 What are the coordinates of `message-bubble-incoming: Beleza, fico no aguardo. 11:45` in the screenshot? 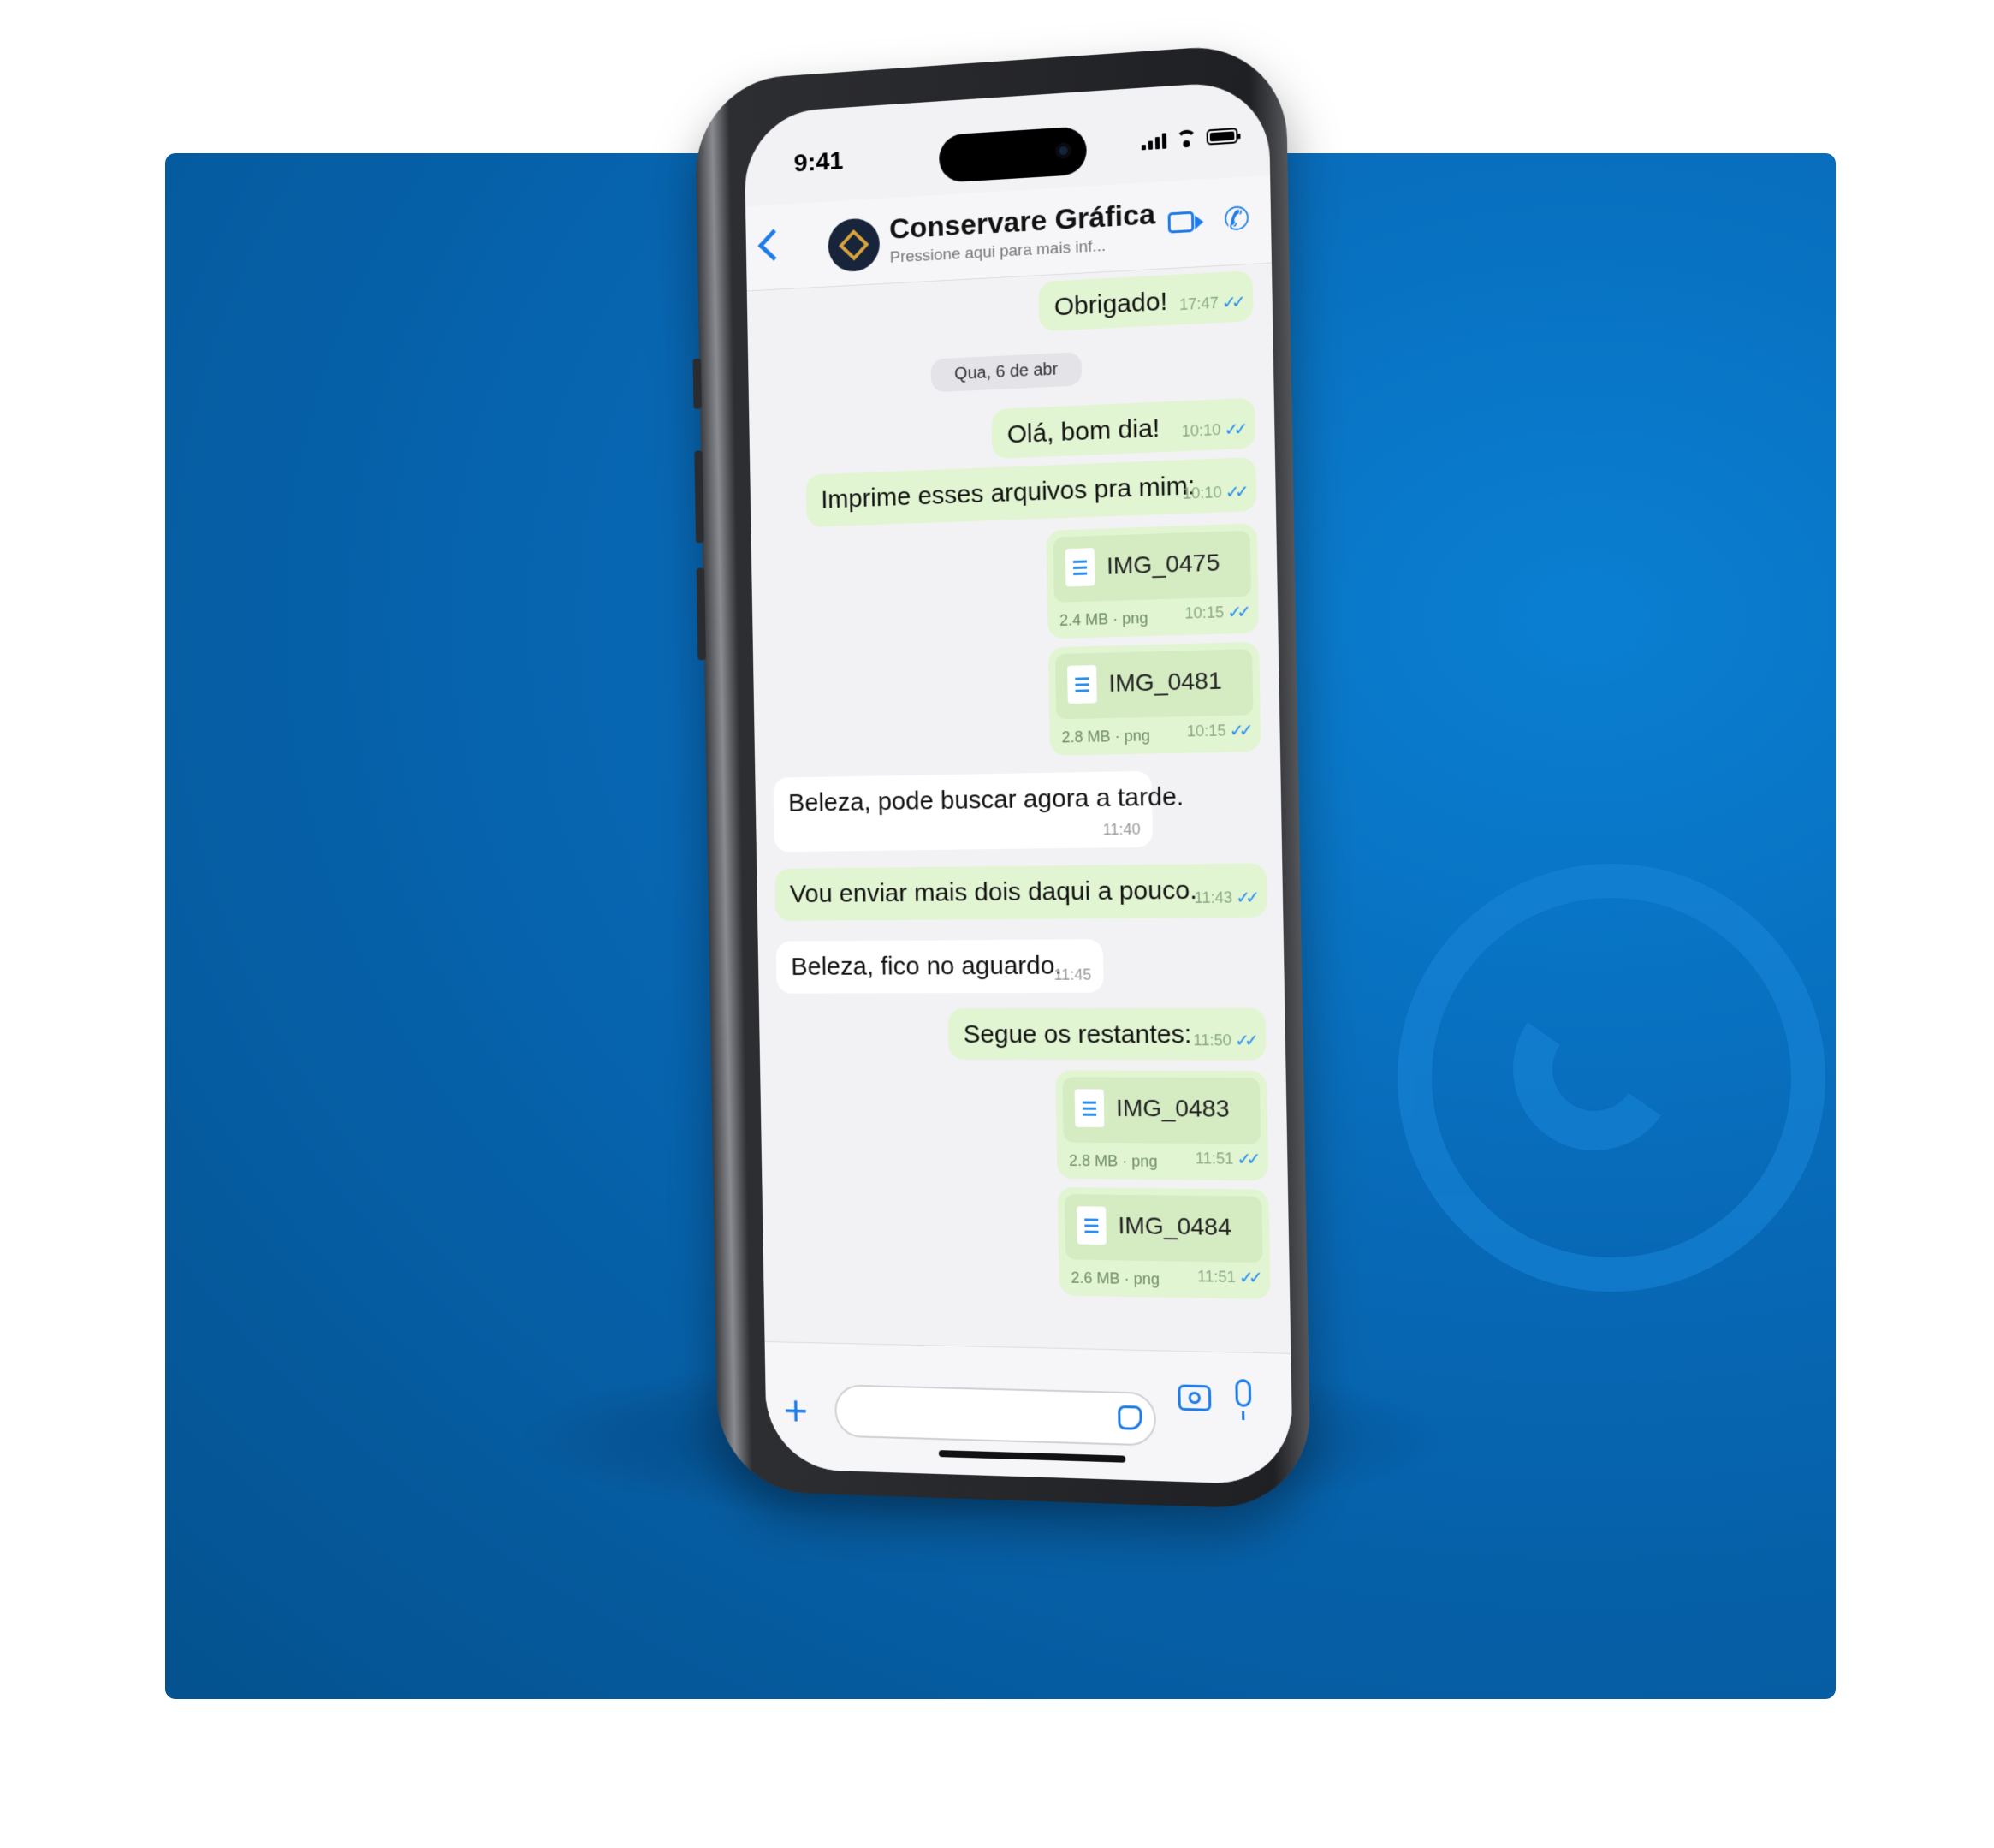 It's located at (940, 966).